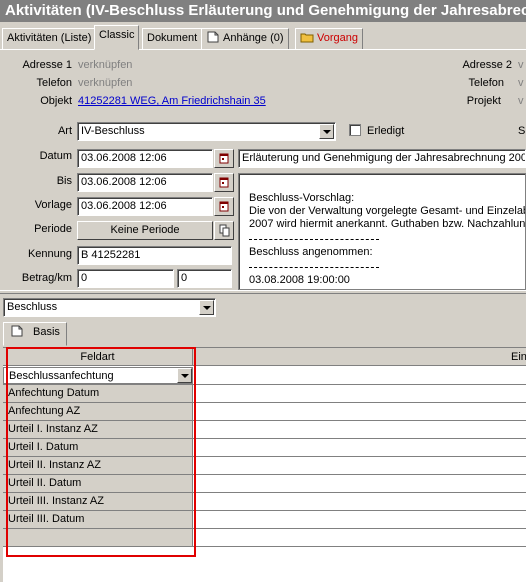 The height and width of the screenshot is (582, 526). Describe the element at coordinates (98, 483) in the screenshot. I see `feldart-cell: Urteil II. Datum` at that location.